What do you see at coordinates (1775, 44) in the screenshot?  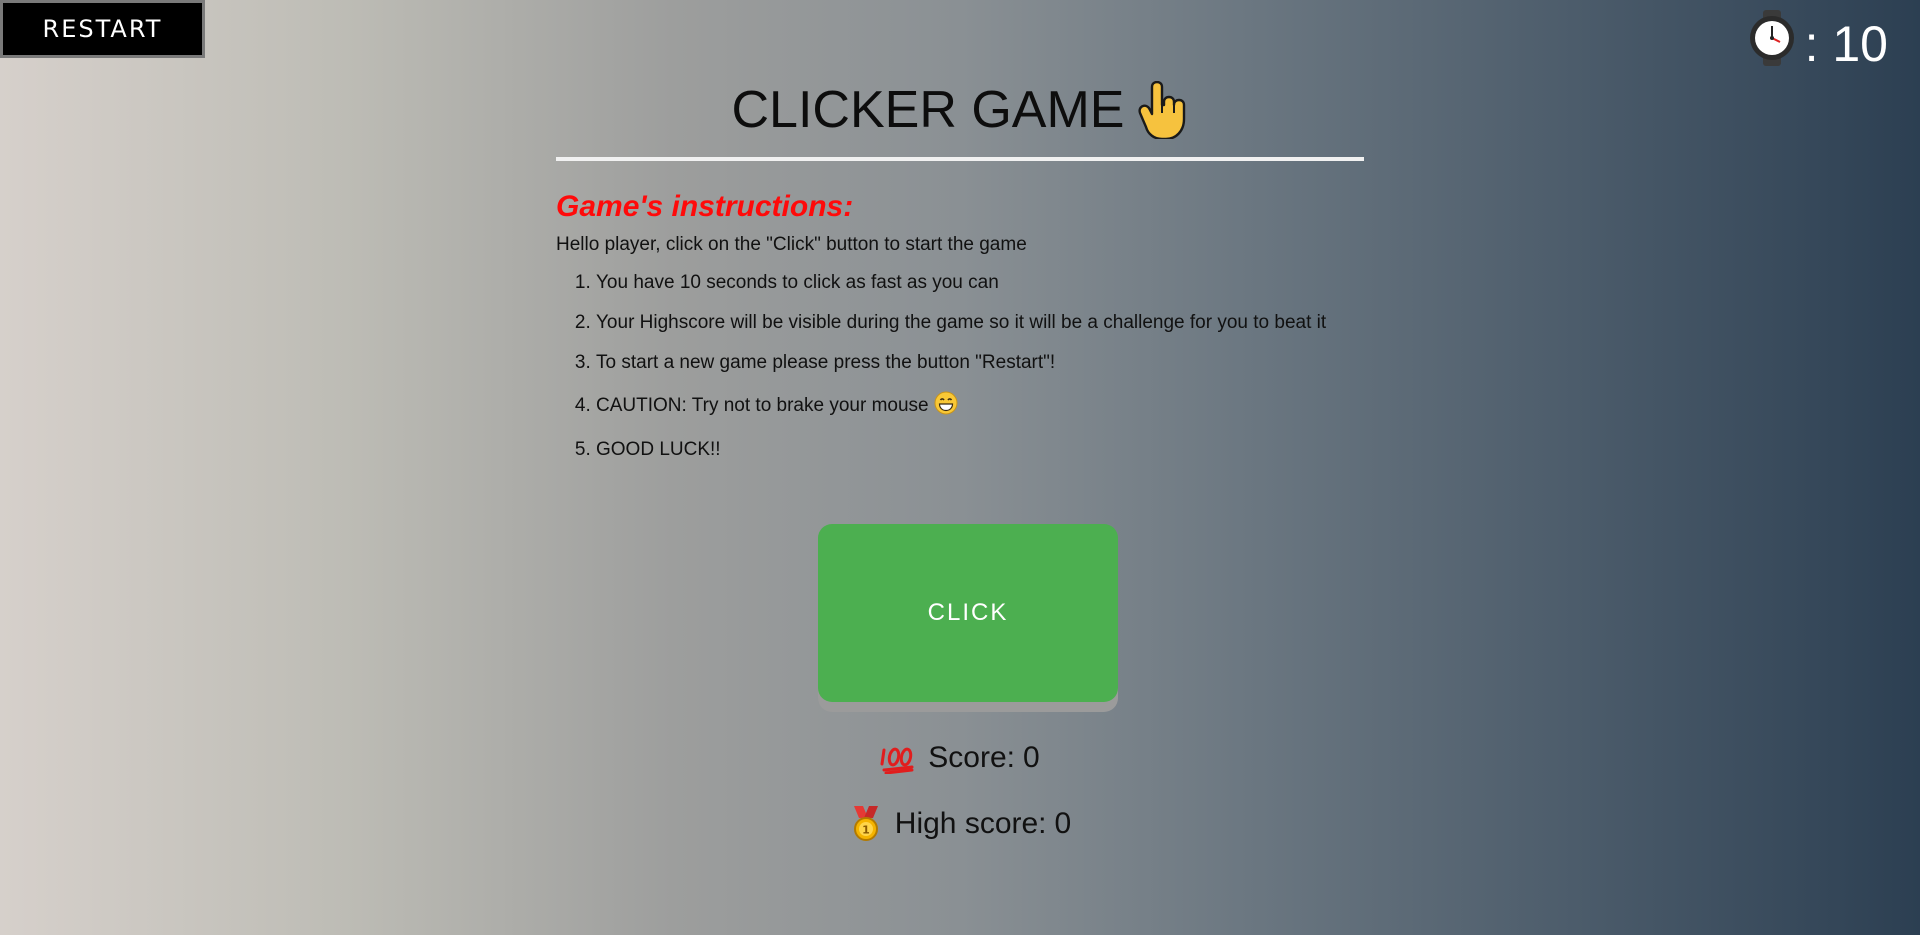 I see `stopwatch-icon` at bounding box center [1775, 44].